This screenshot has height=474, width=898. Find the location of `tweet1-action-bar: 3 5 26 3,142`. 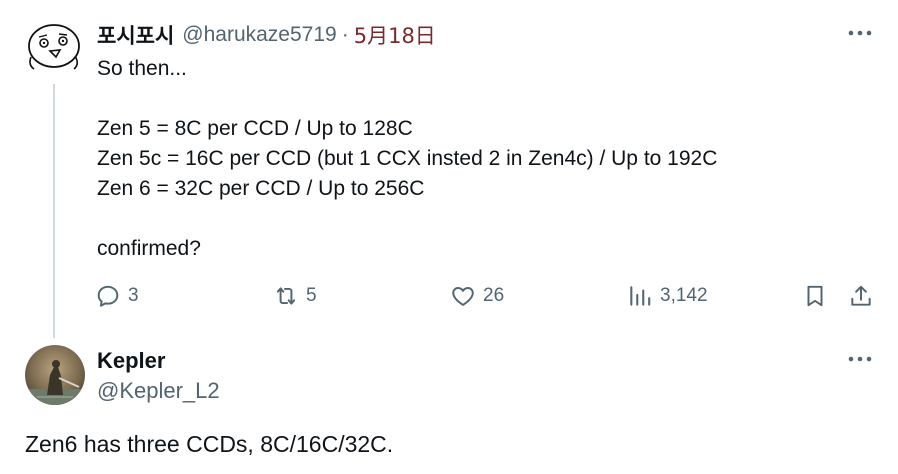

tweet1-action-bar: 3 5 26 3,142 is located at coordinates (487, 296).